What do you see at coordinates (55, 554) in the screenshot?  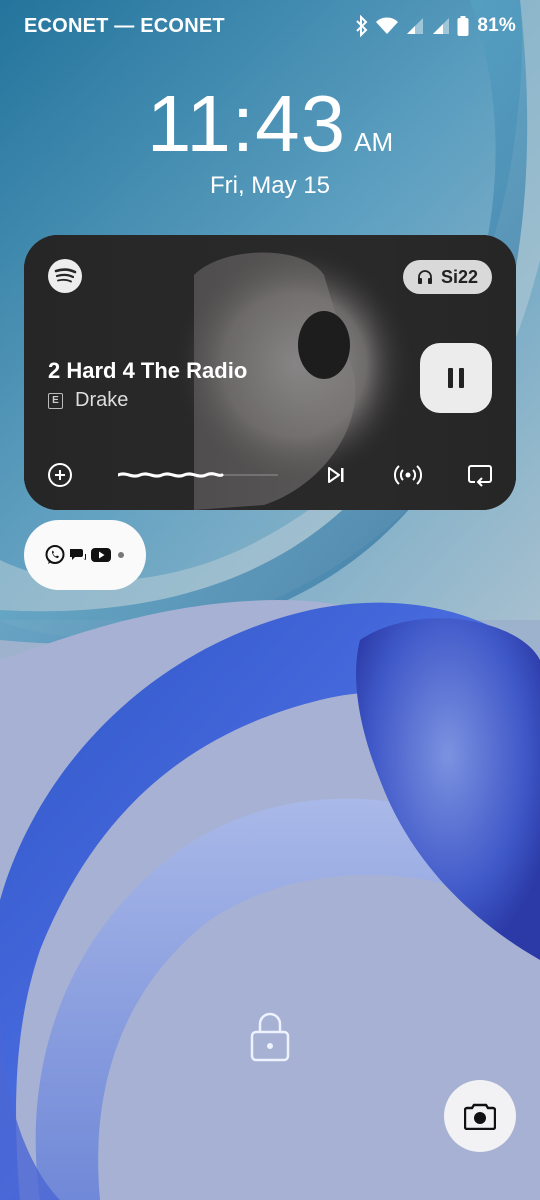 I see `whatsapp-icon` at bounding box center [55, 554].